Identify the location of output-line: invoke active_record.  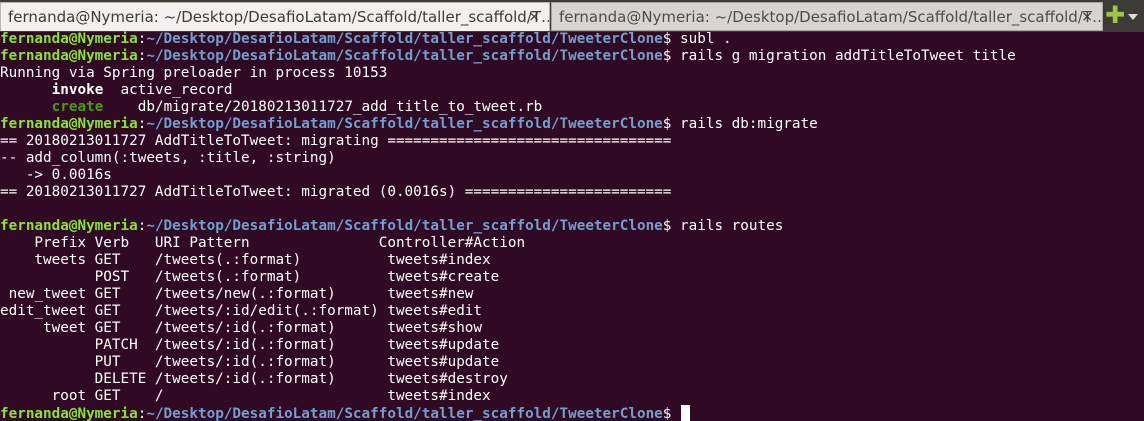
(572, 90).